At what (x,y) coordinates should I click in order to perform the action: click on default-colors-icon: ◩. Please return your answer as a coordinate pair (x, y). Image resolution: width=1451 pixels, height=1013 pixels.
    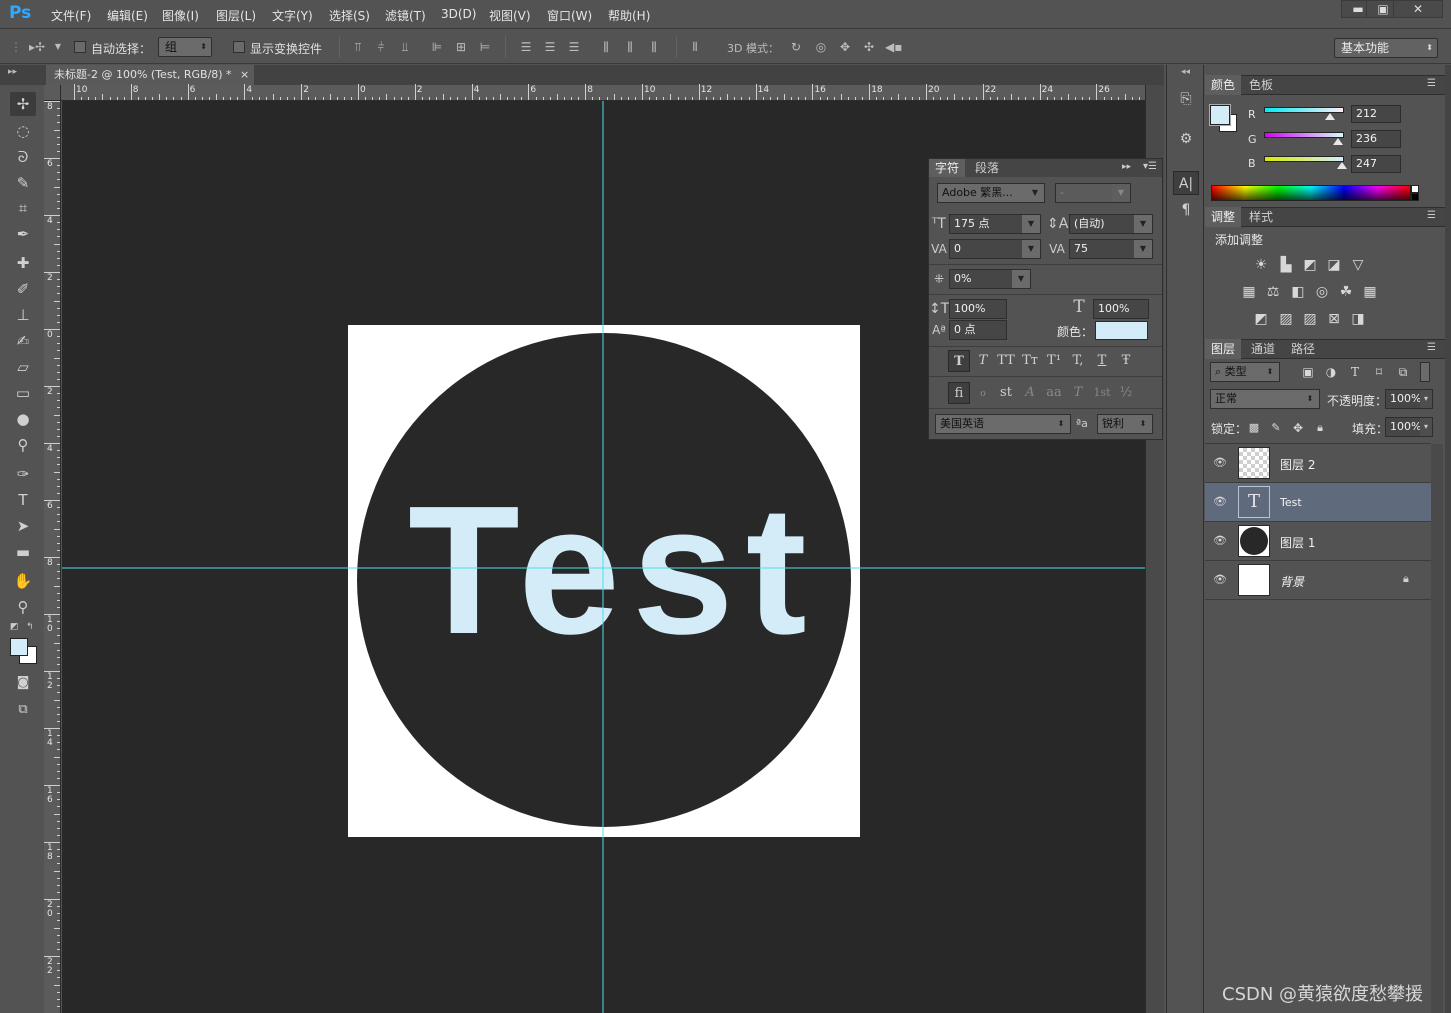
    Looking at the image, I should click on (15, 627).